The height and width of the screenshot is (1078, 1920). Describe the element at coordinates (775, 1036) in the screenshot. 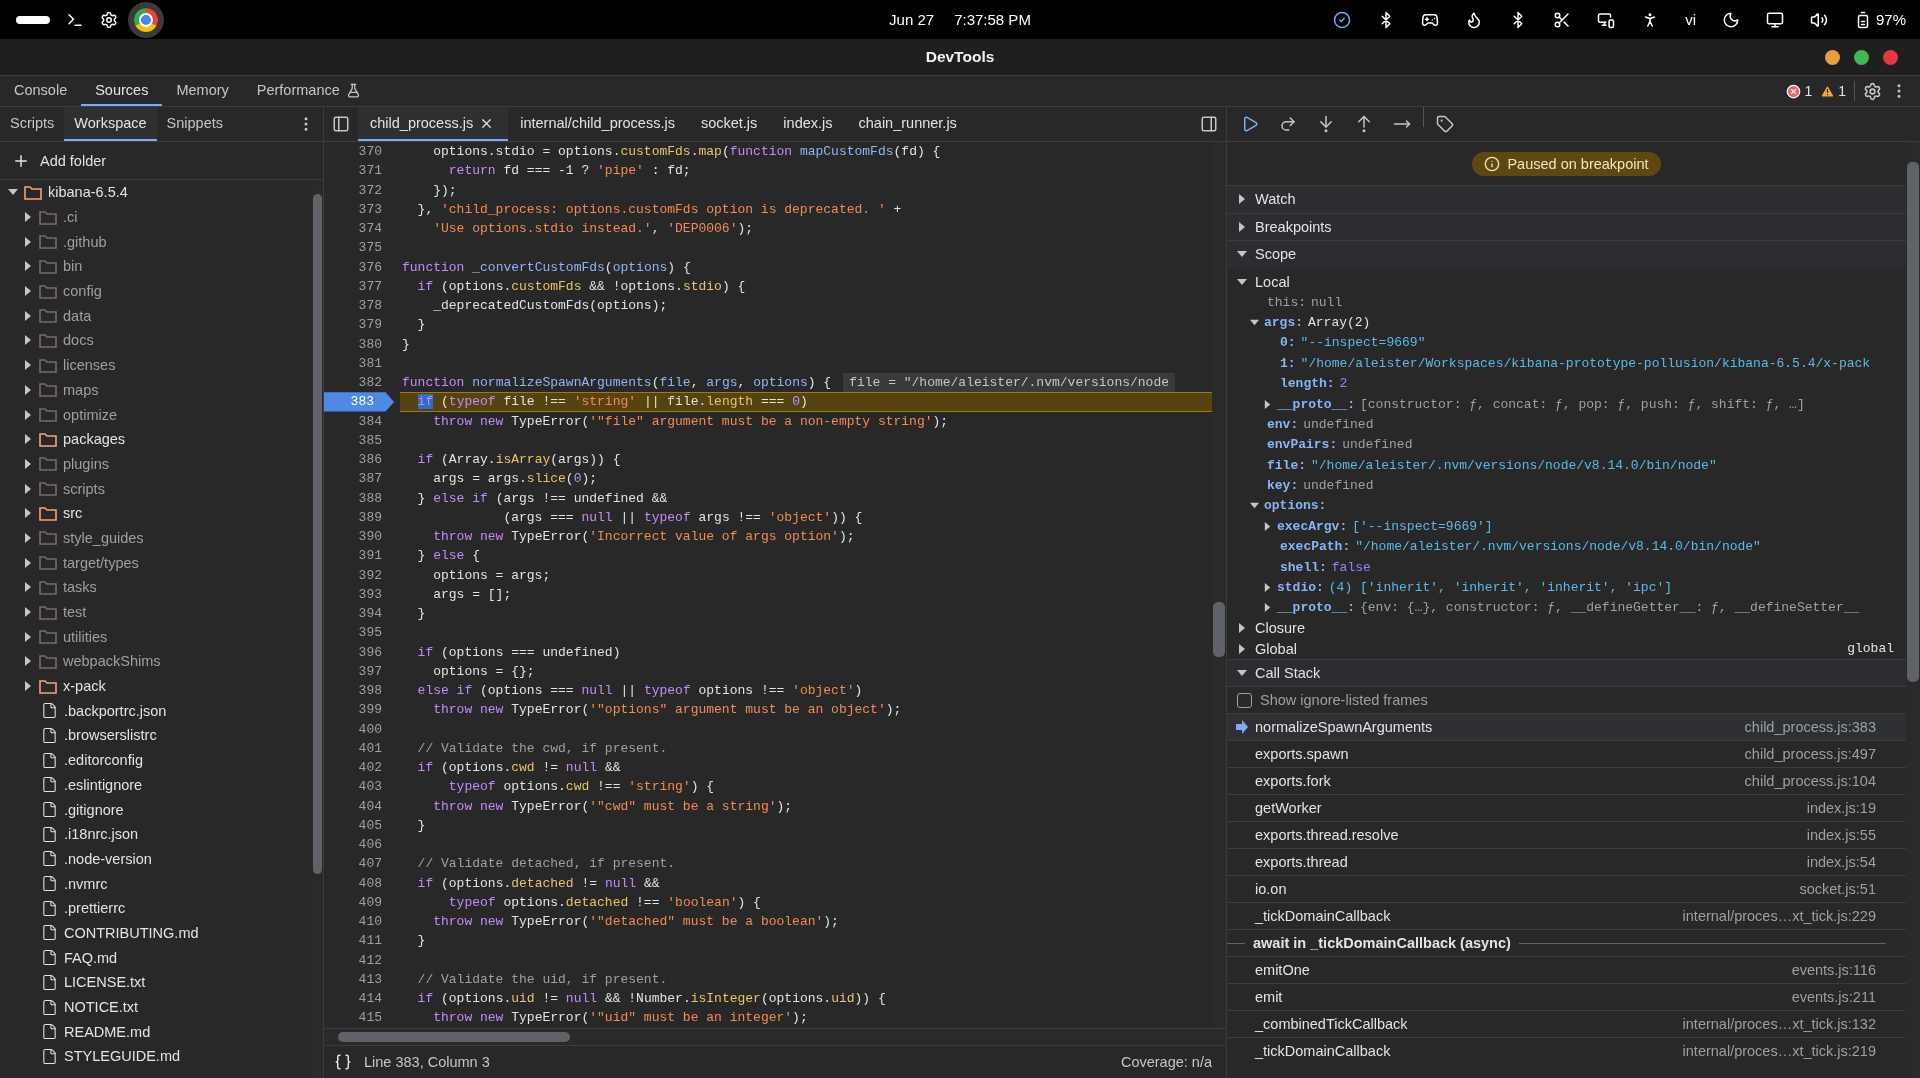

I see `scrollbar` at that location.